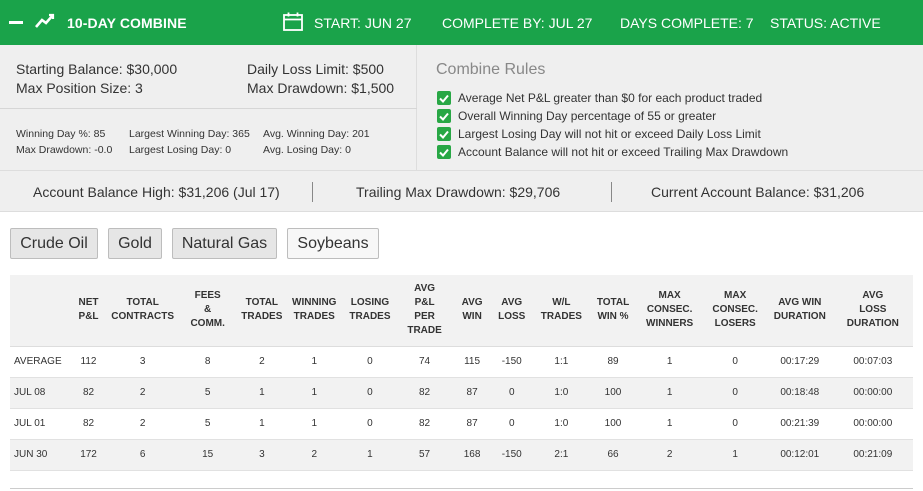 This screenshot has height=491, width=923. I want to click on table-cell: 00:07:03, so click(872, 362).